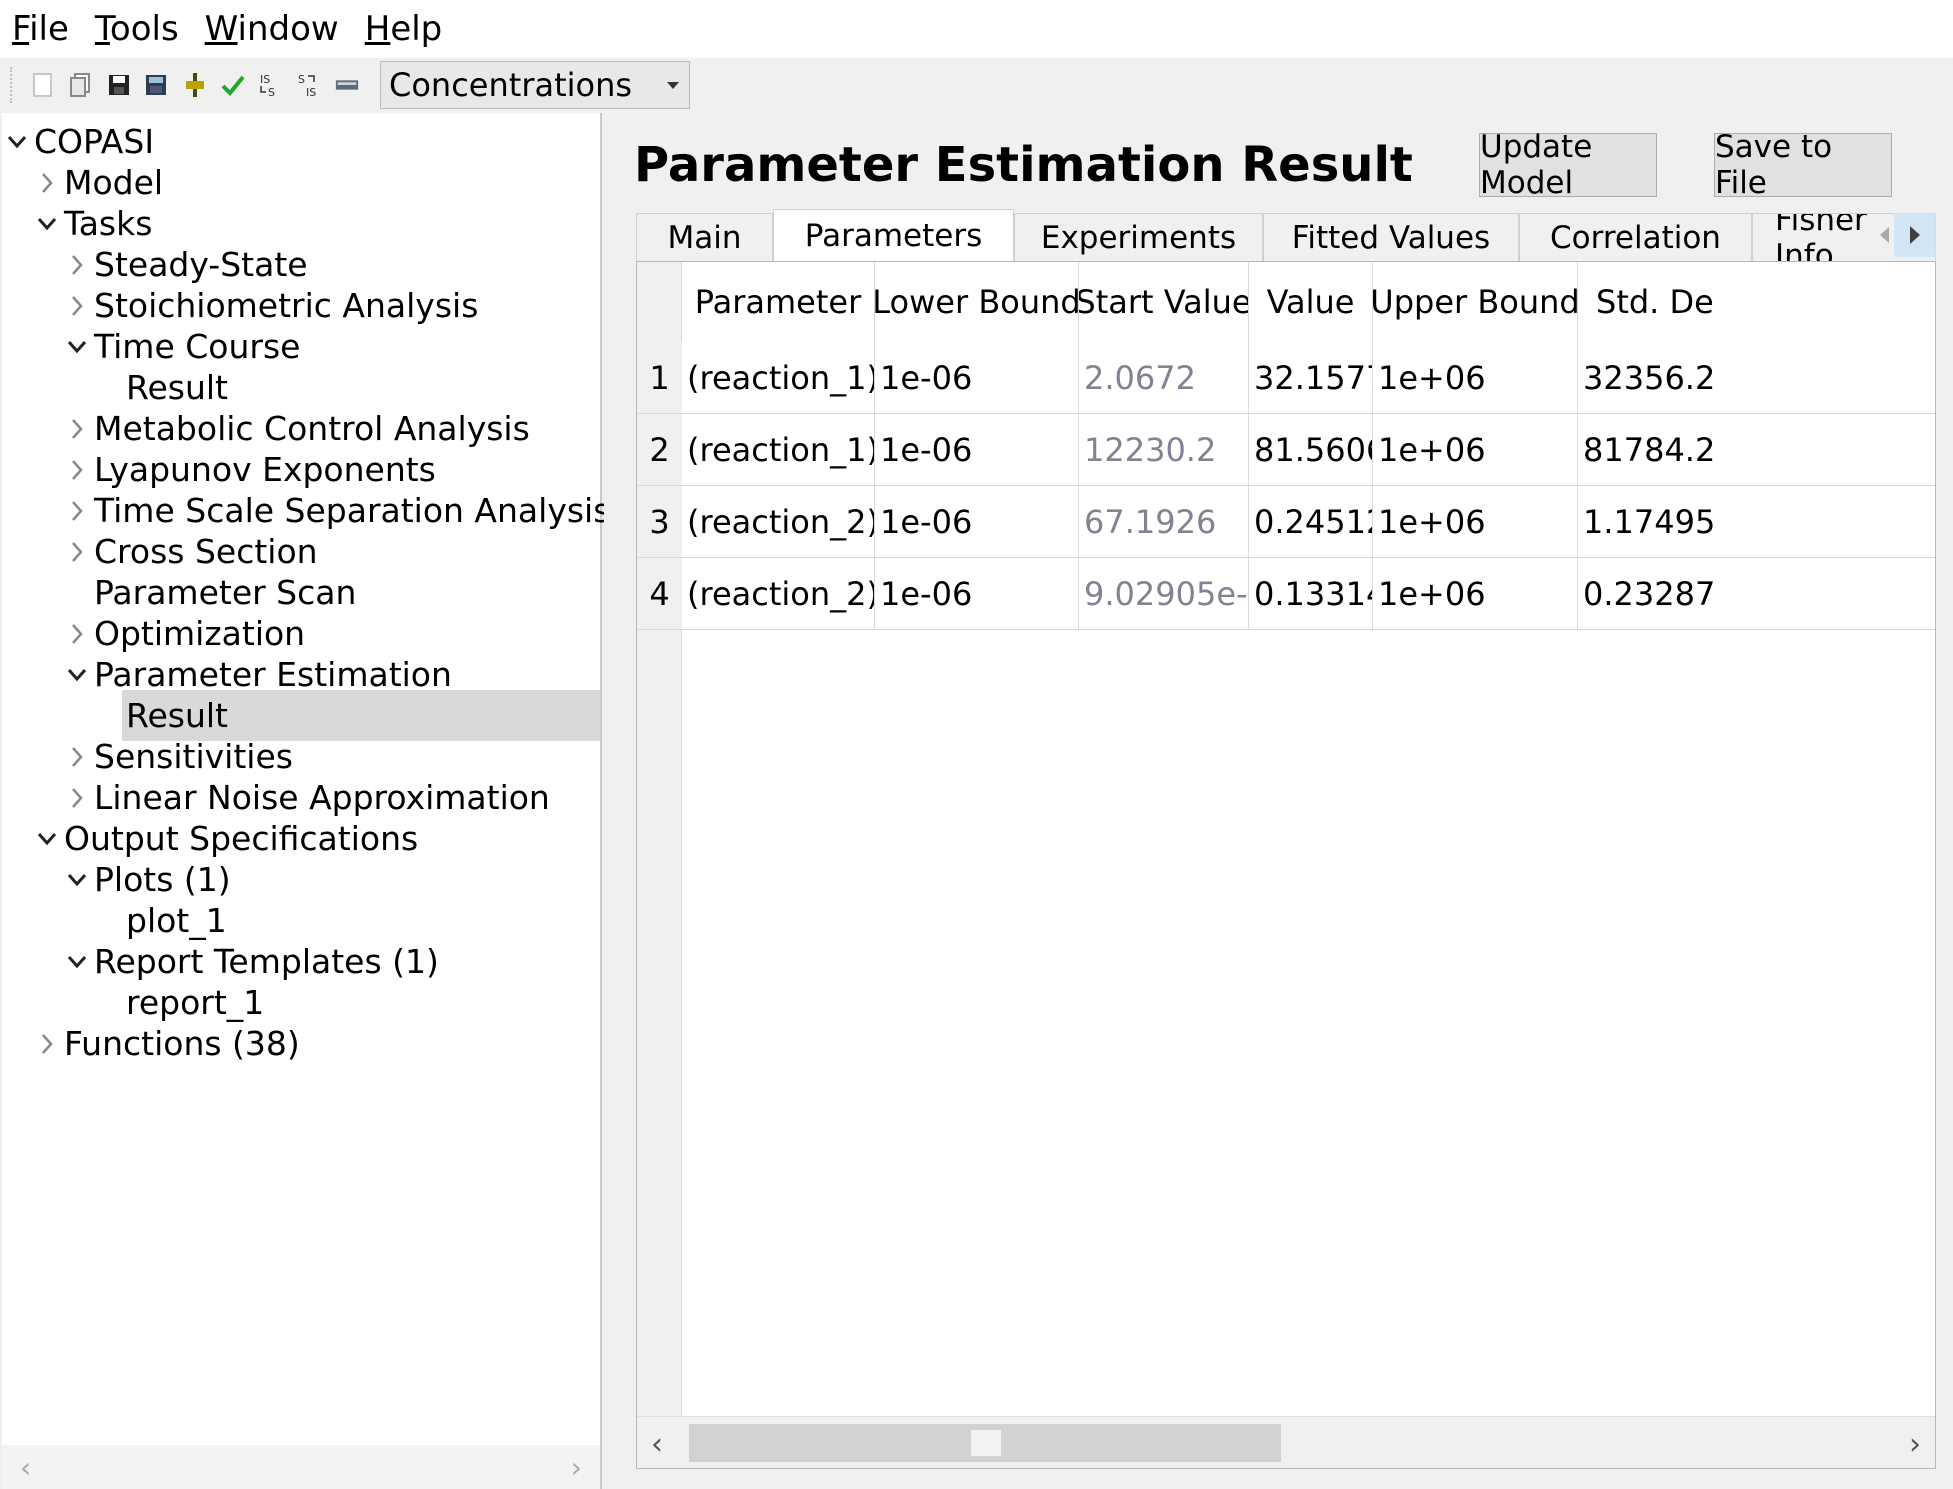  What do you see at coordinates (182, 1043) in the screenshot?
I see `tree-label: Functions (38)` at bounding box center [182, 1043].